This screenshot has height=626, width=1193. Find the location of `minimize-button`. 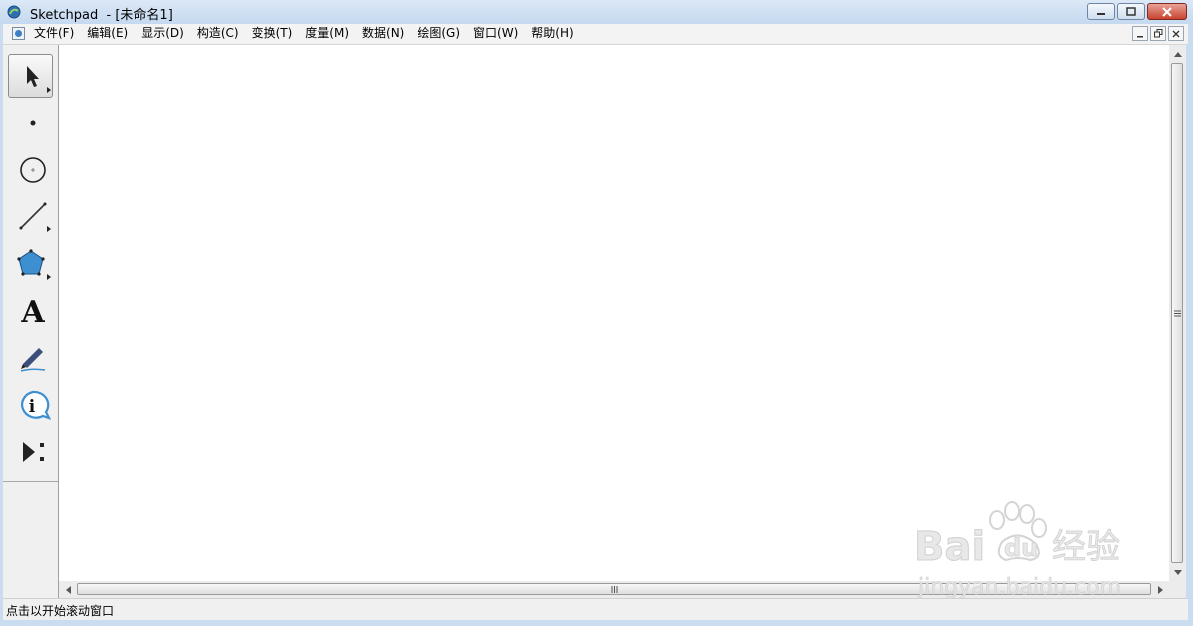

minimize-button is located at coordinates (1101, 11).